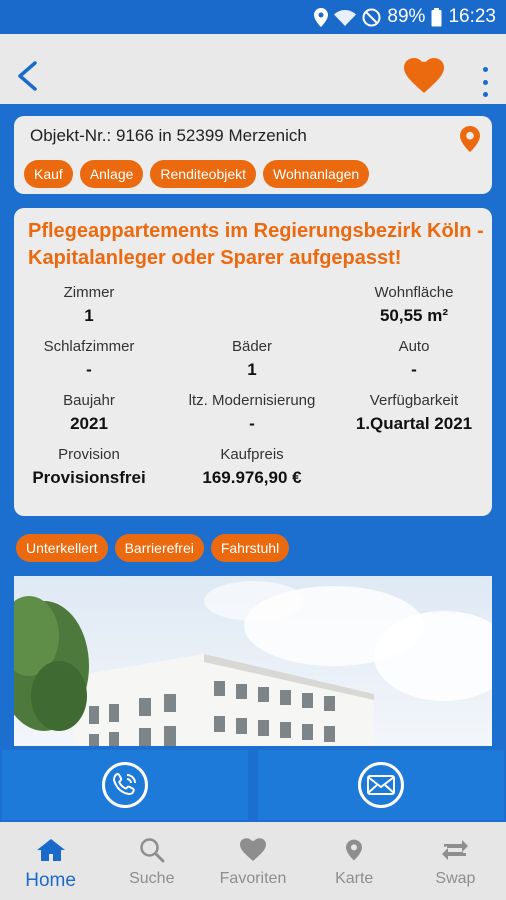 This screenshot has height=900, width=506. Describe the element at coordinates (414, 292) in the screenshot. I see `living-area-label: Wohnfläche` at that location.